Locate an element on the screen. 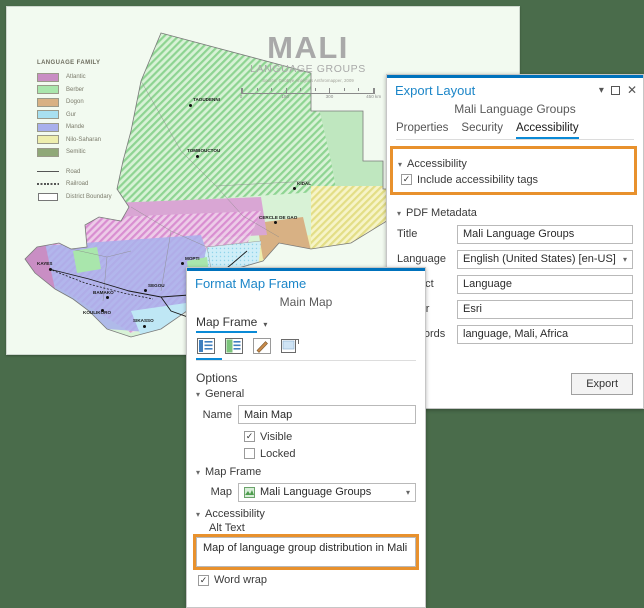  legend-line-list: Road Railroad District Boundary is located at coordinates (87, 185).